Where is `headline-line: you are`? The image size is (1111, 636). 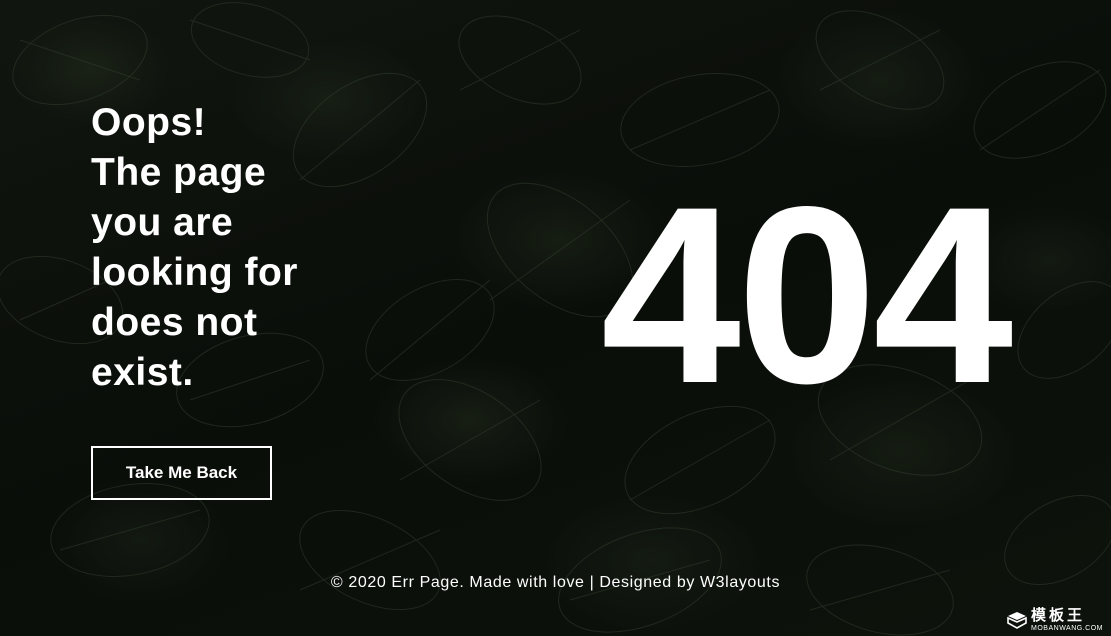 headline-line: you are is located at coordinates (162, 222).